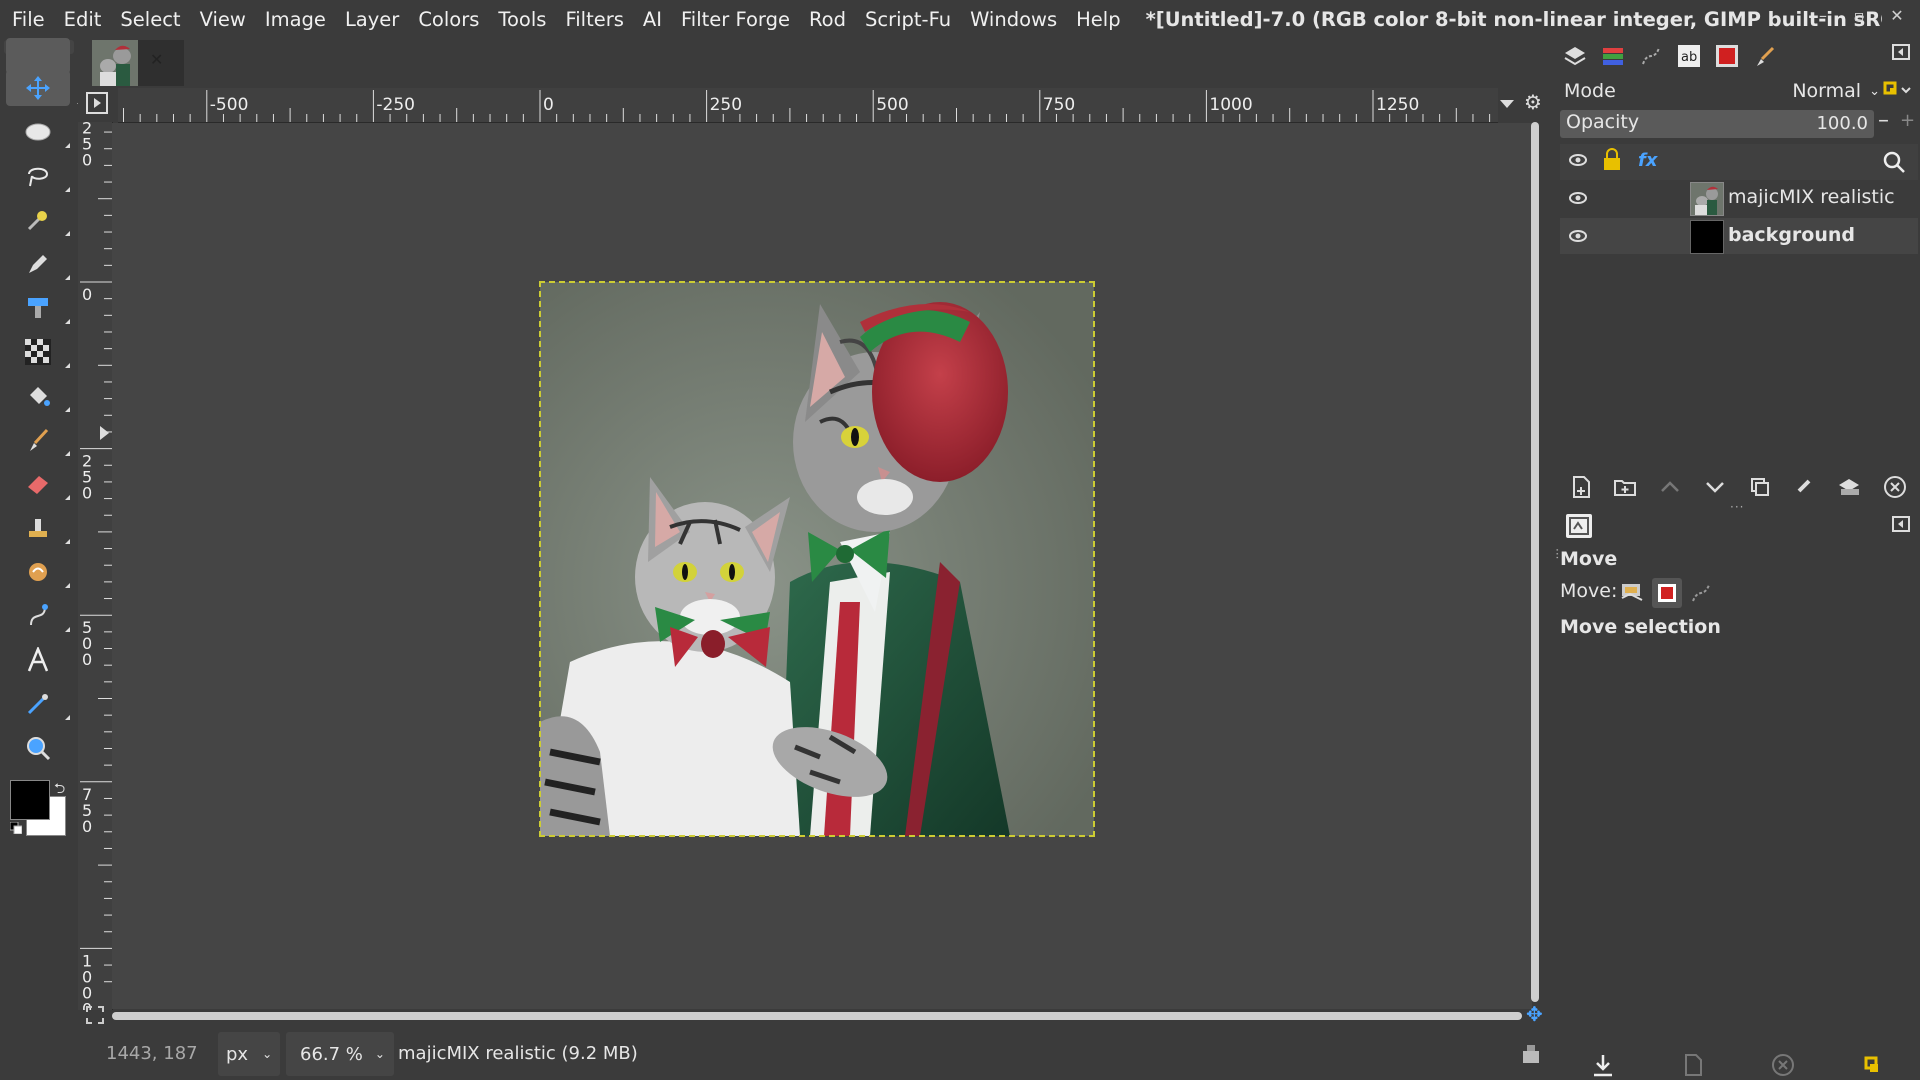 This screenshot has height=1080, width=1920. I want to click on zoom-fit-icon, so click(95, 1015).